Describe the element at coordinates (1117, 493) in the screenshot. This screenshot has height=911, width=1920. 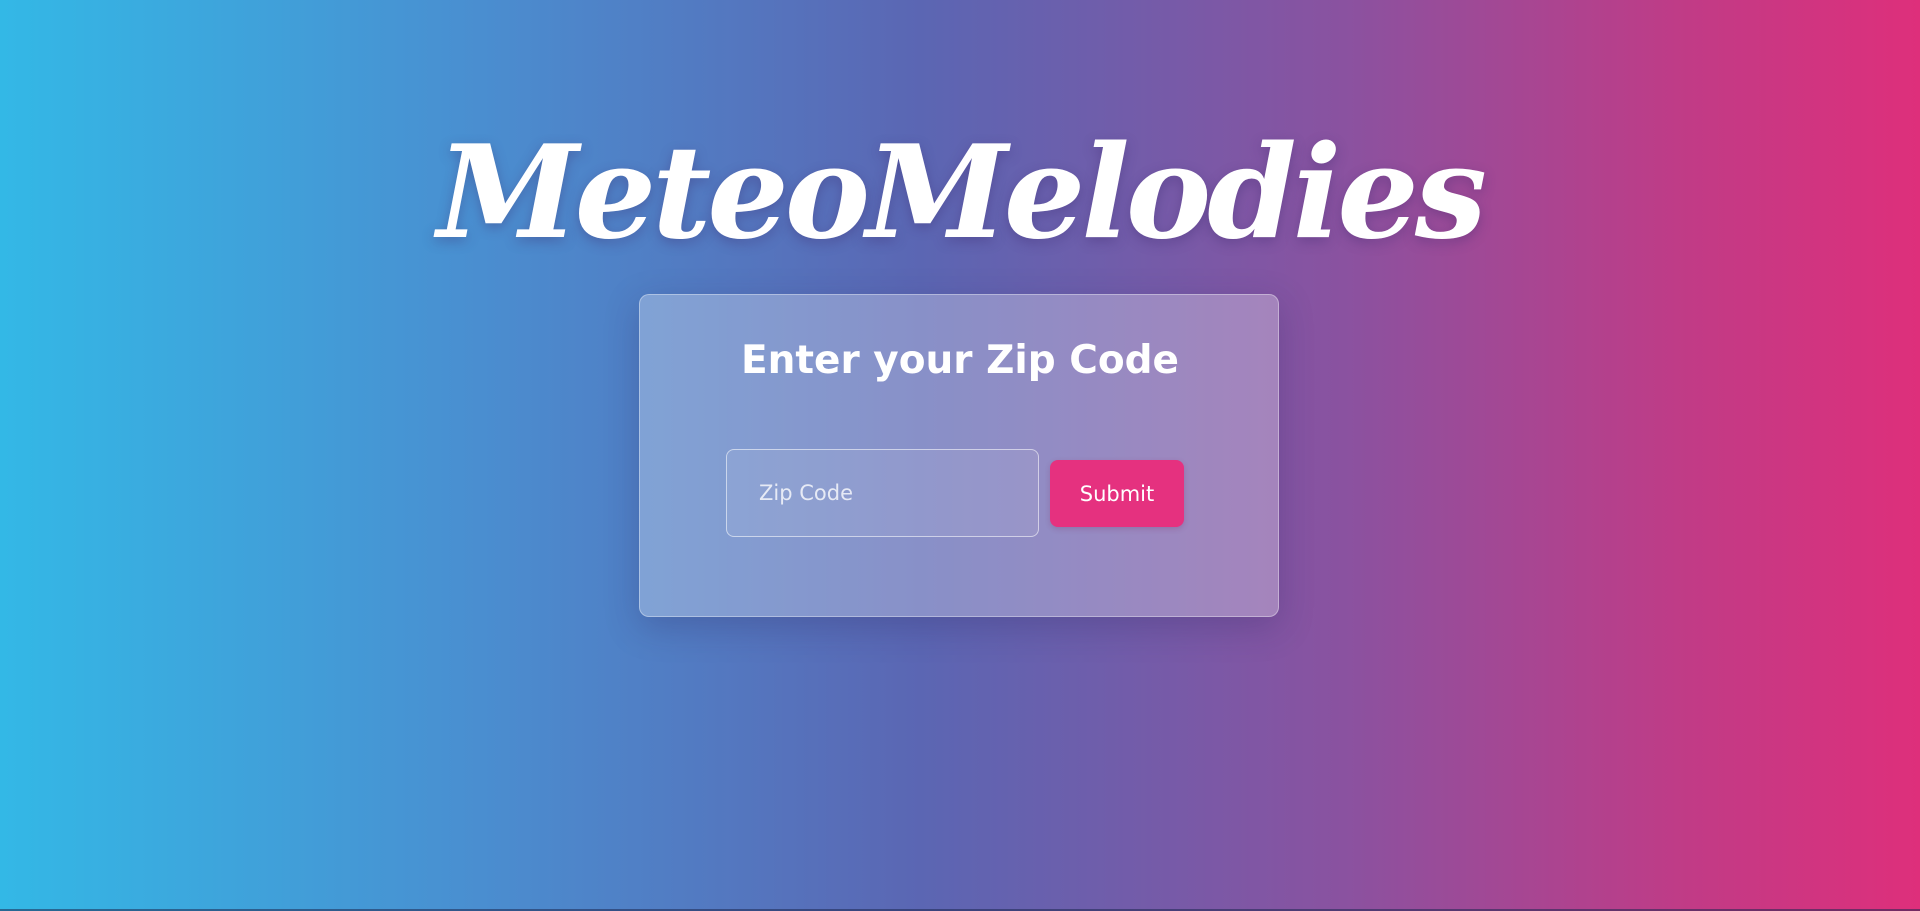
I see `submit-button: Submit` at that location.